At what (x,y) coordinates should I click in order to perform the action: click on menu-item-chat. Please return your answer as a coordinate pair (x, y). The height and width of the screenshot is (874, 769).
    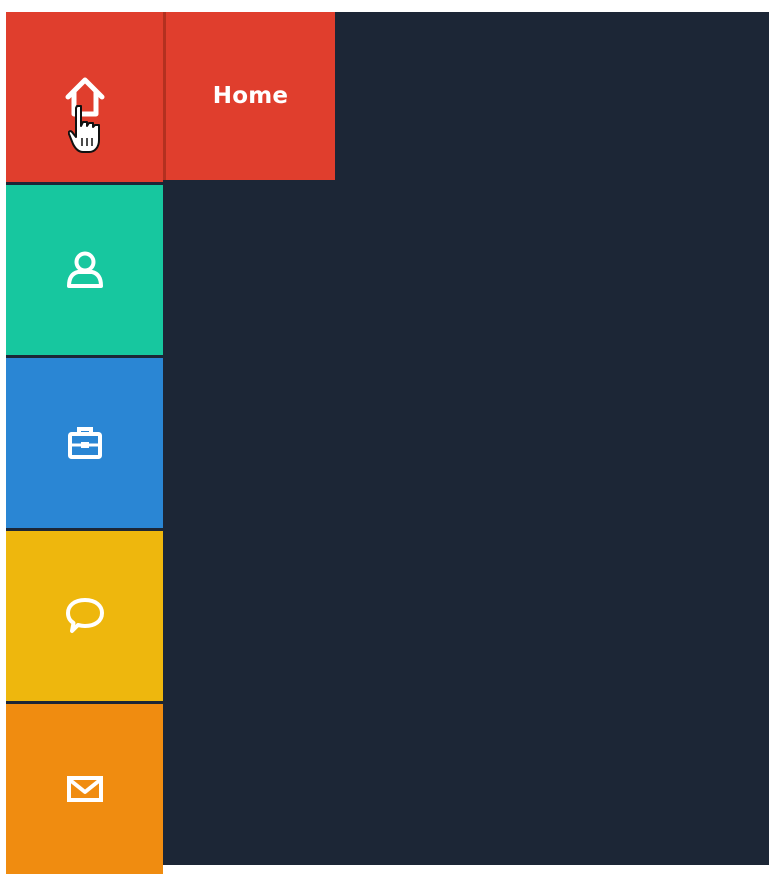
    Looking at the image, I should click on (84, 616).